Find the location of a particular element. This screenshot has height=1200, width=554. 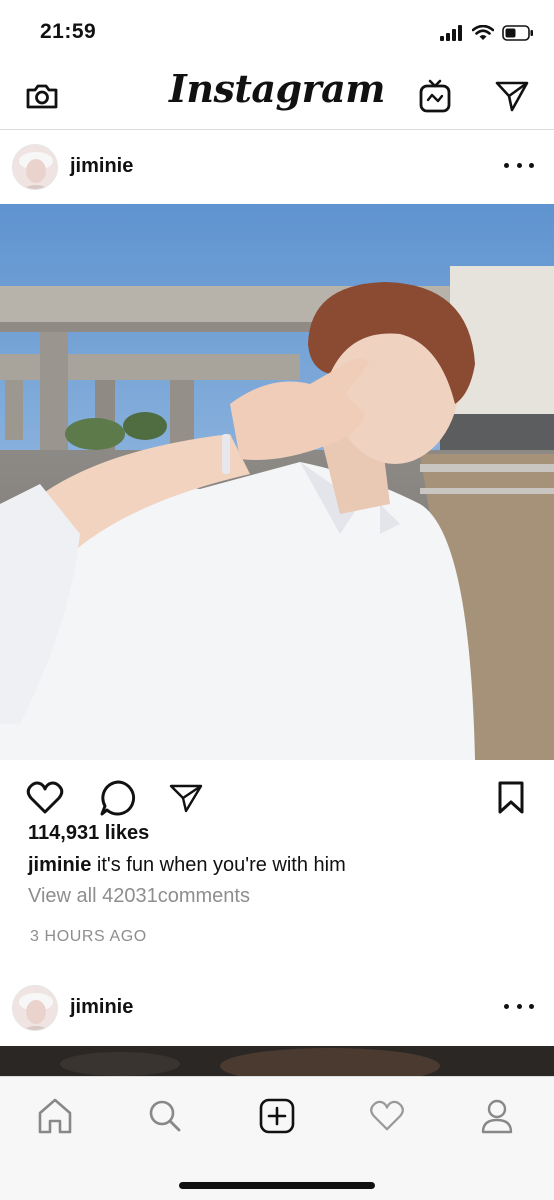

home-icon is located at coordinates (55, 1116).